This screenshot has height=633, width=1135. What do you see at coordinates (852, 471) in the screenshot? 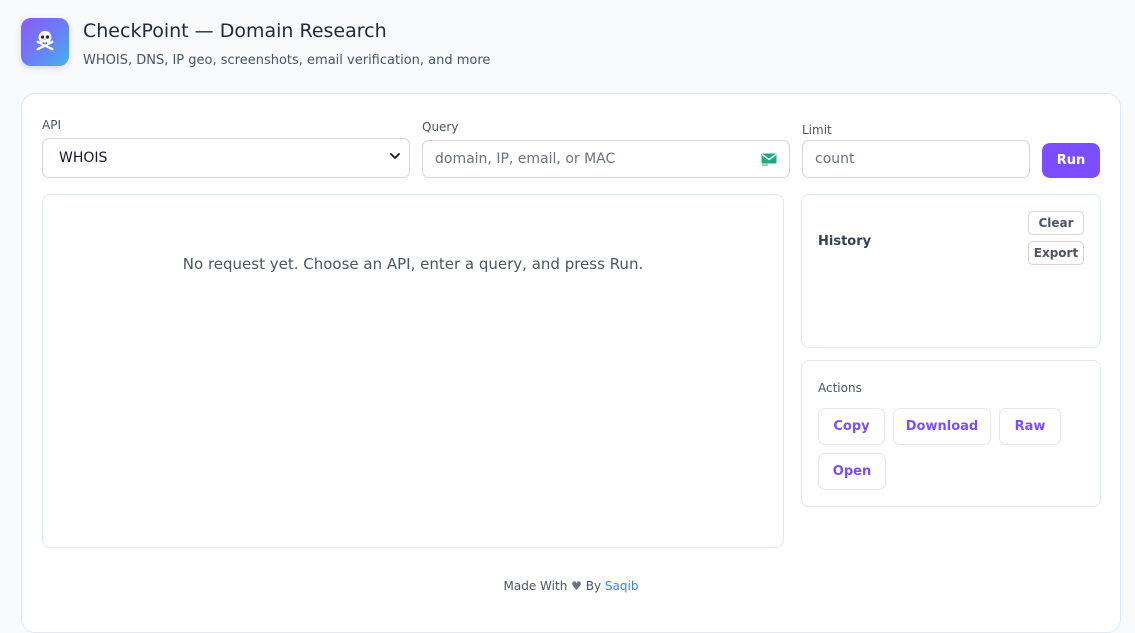
I see `open-button: Open` at bounding box center [852, 471].